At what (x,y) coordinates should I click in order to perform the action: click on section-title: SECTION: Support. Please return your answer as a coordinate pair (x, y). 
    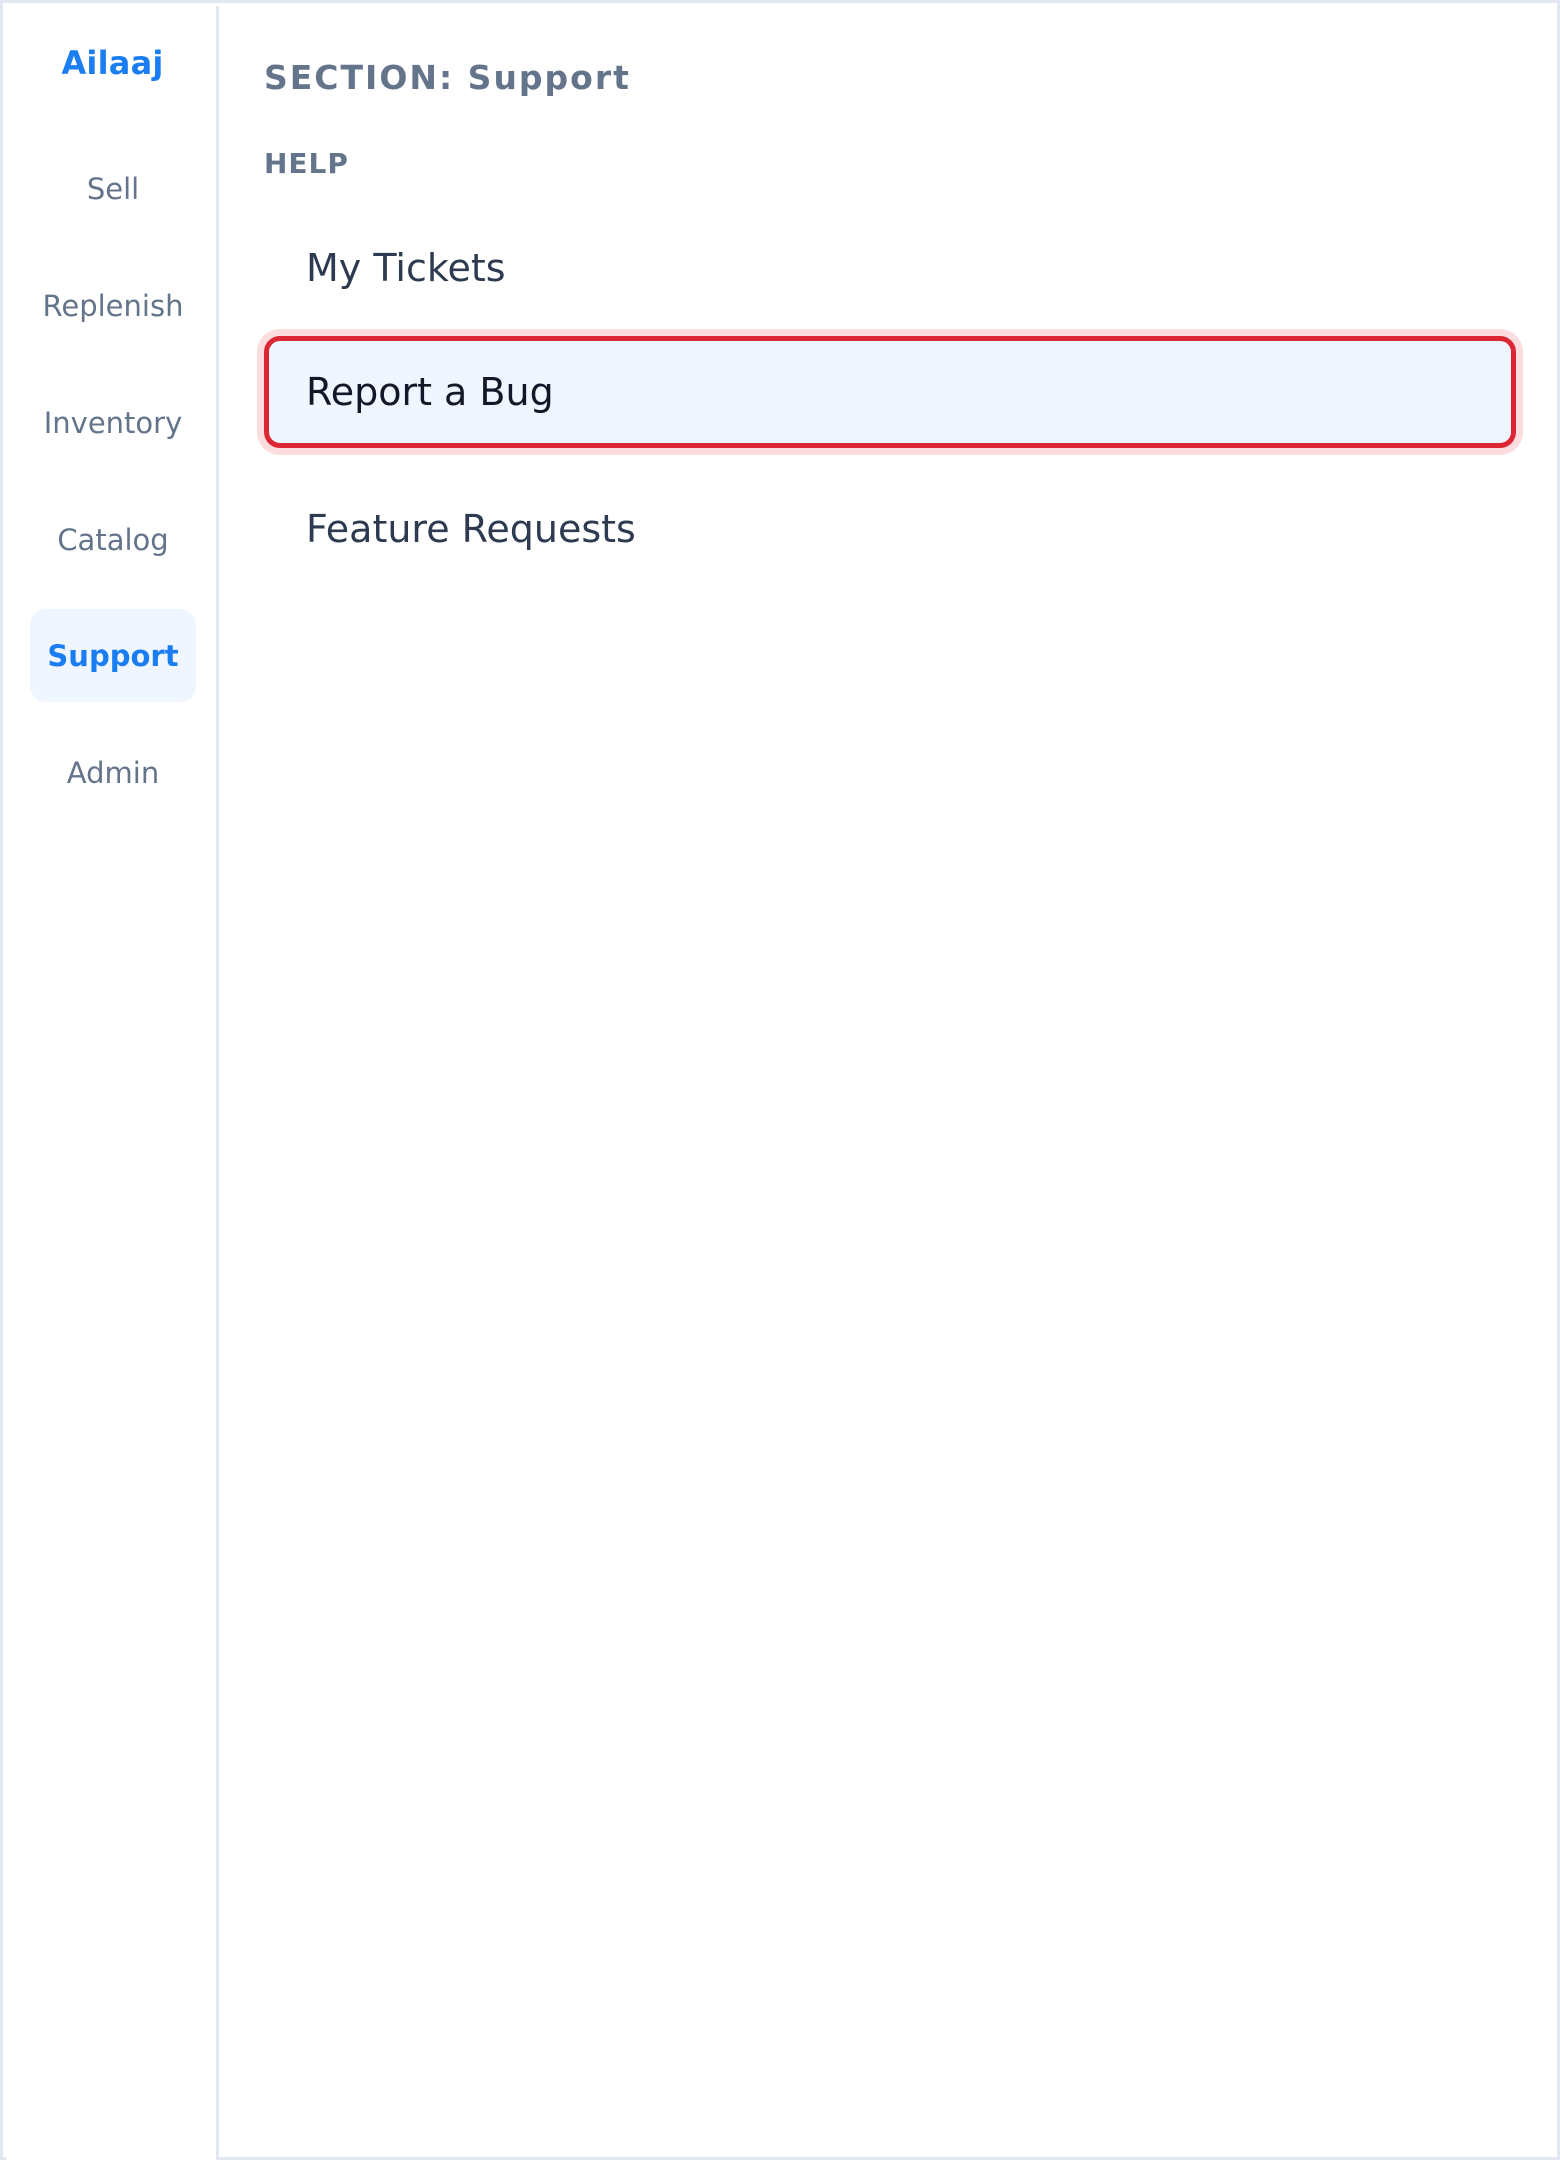
    Looking at the image, I should click on (447, 77).